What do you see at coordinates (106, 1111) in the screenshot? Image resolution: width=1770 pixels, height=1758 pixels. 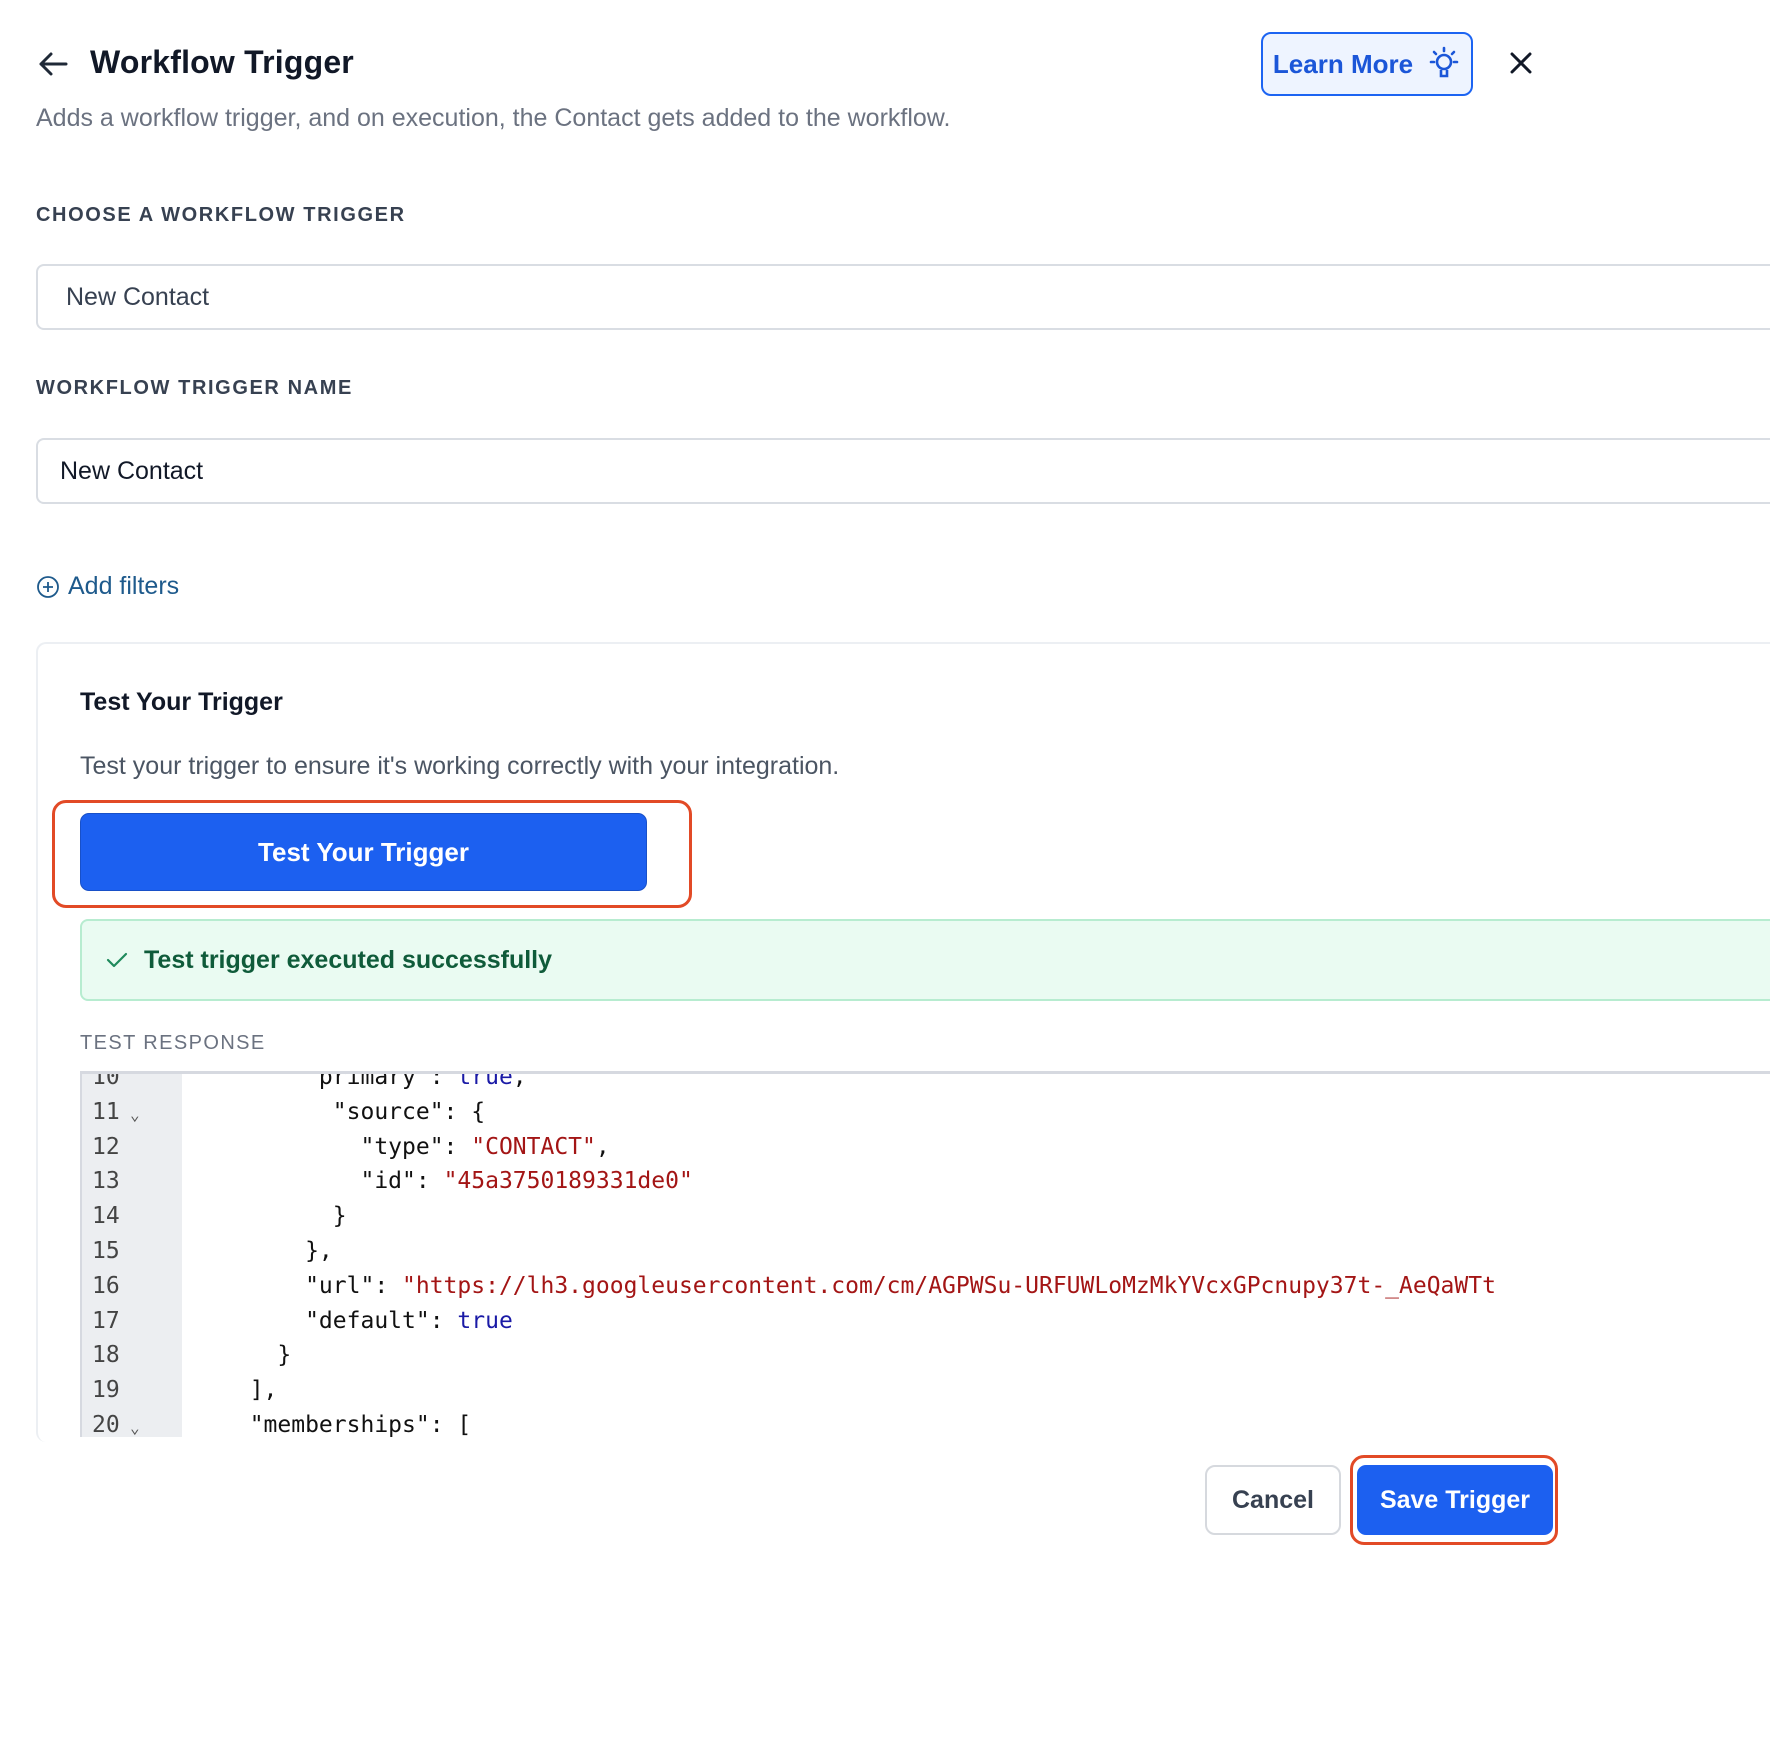 I see `line-number: 11` at bounding box center [106, 1111].